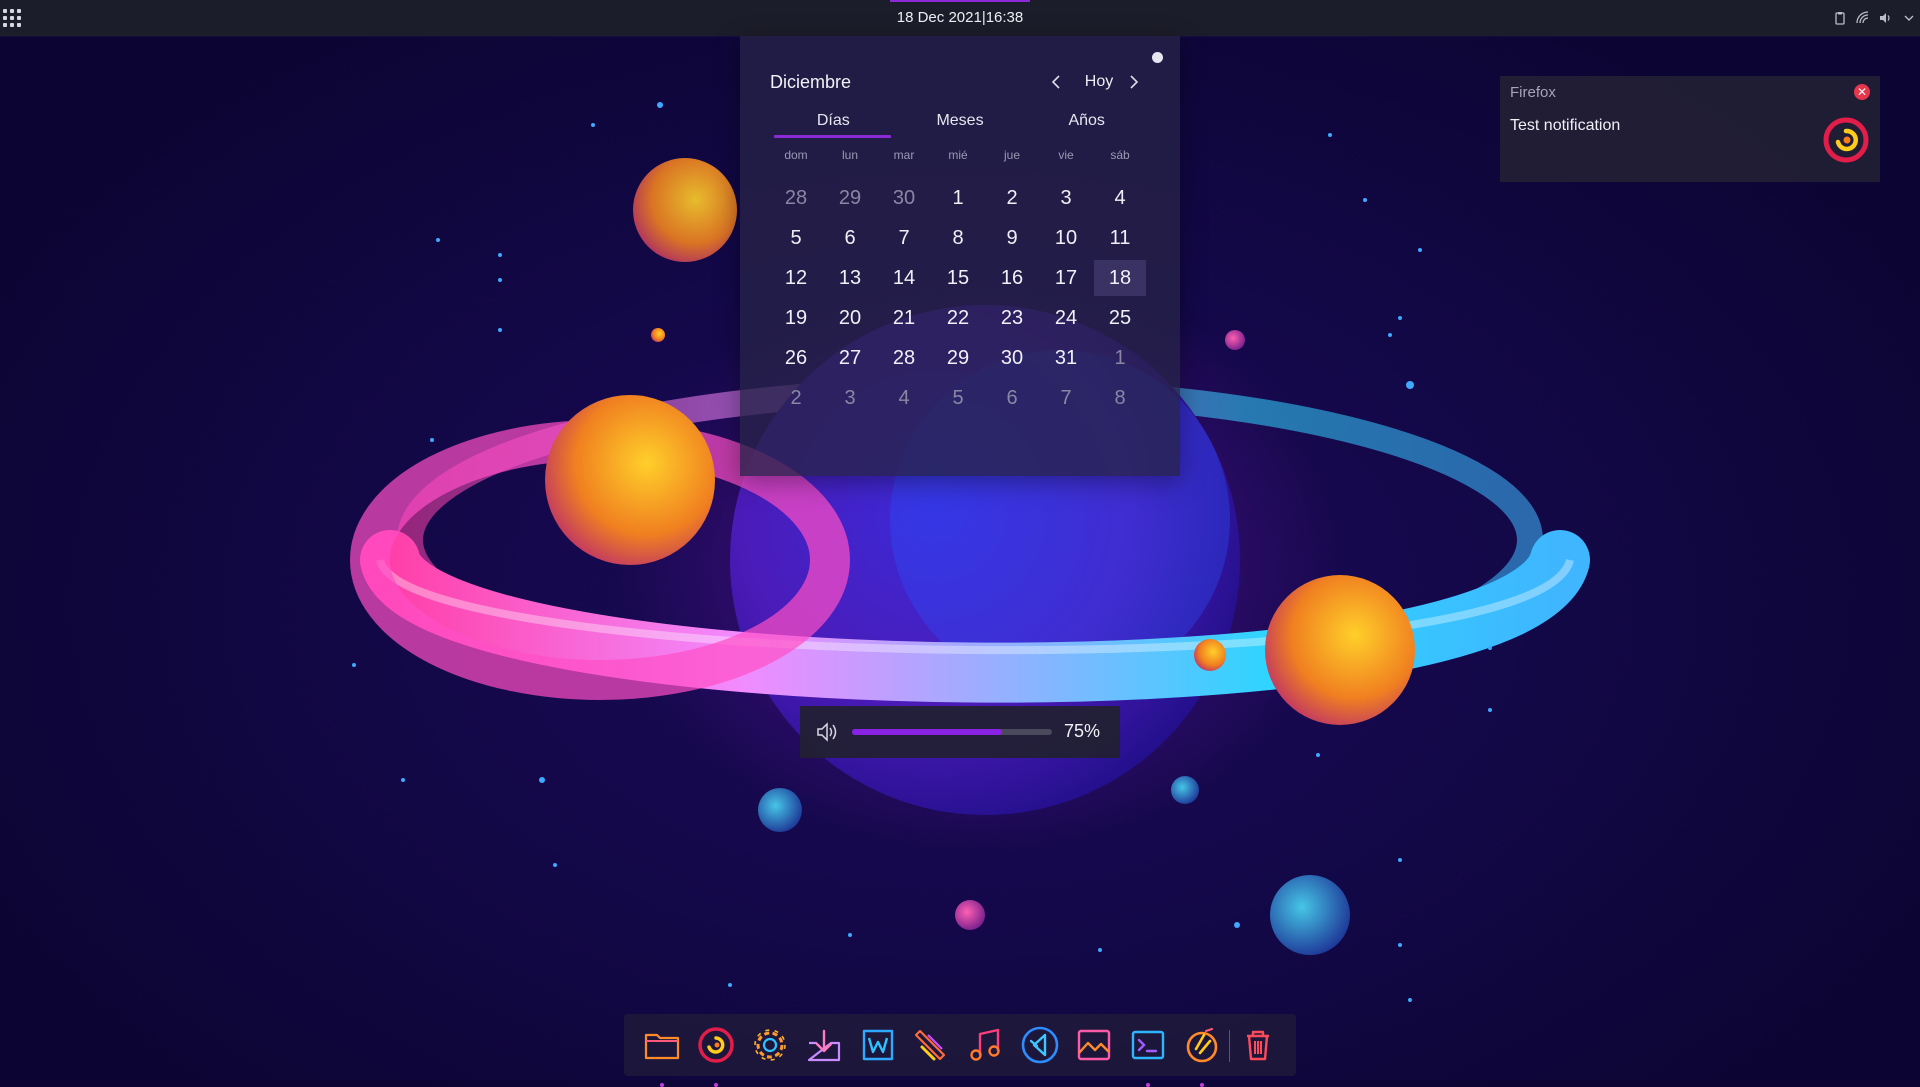 This screenshot has width=1920, height=1087. What do you see at coordinates (958, 278) in the screenshot?
I see `calendar-day: 15` at bounding box center [958, 278].